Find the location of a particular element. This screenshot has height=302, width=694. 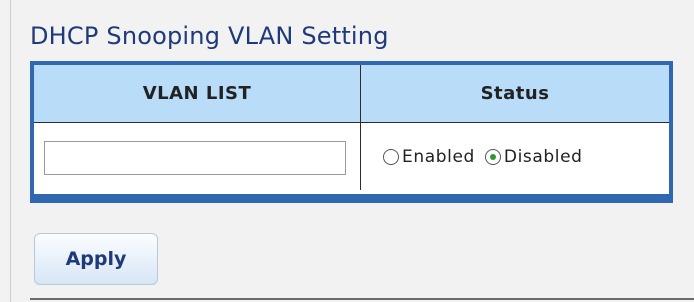

vlan-list-input is located at coordinates (195, 158).